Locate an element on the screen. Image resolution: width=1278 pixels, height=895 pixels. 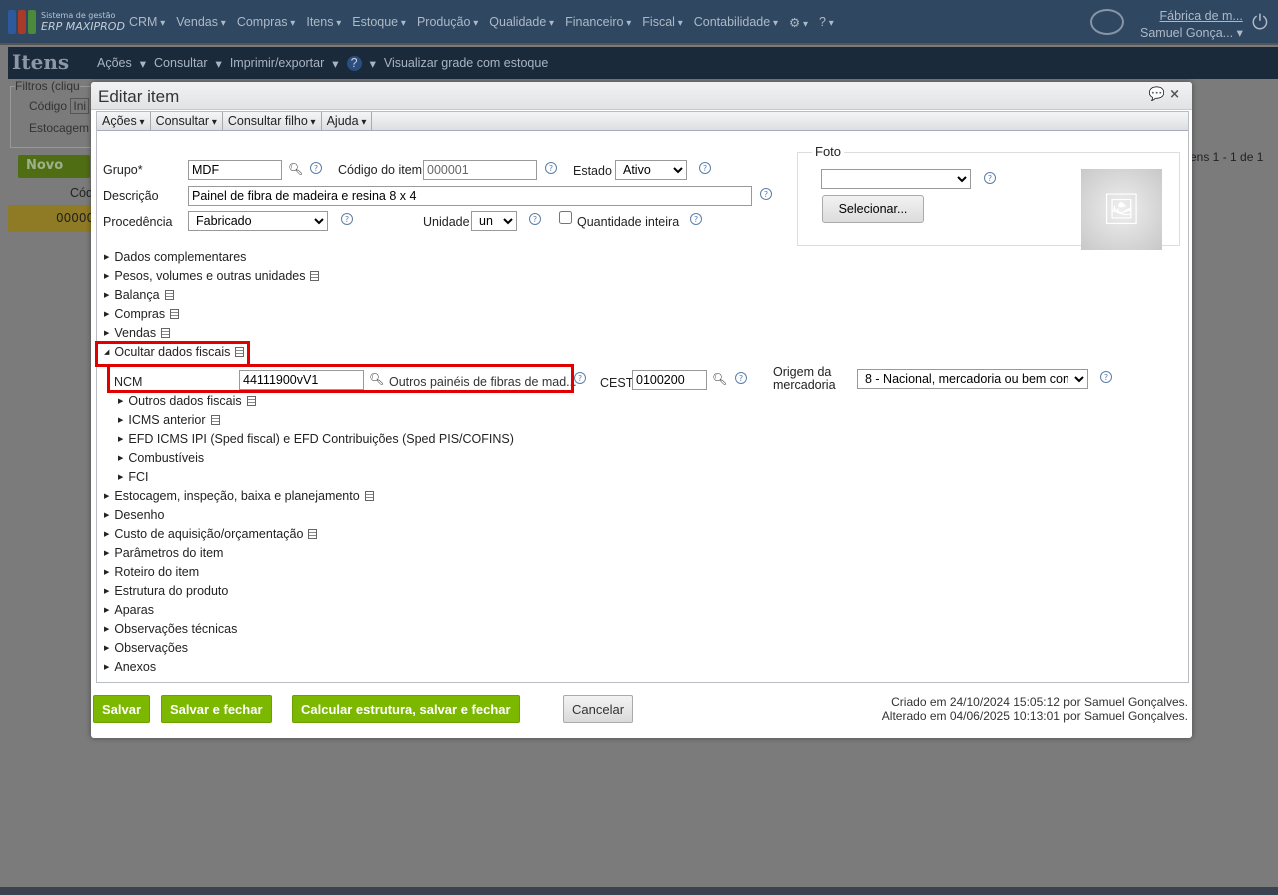
visualizar-grade-link: Visualizar grade com estoque is located at coordinates (466, 63).